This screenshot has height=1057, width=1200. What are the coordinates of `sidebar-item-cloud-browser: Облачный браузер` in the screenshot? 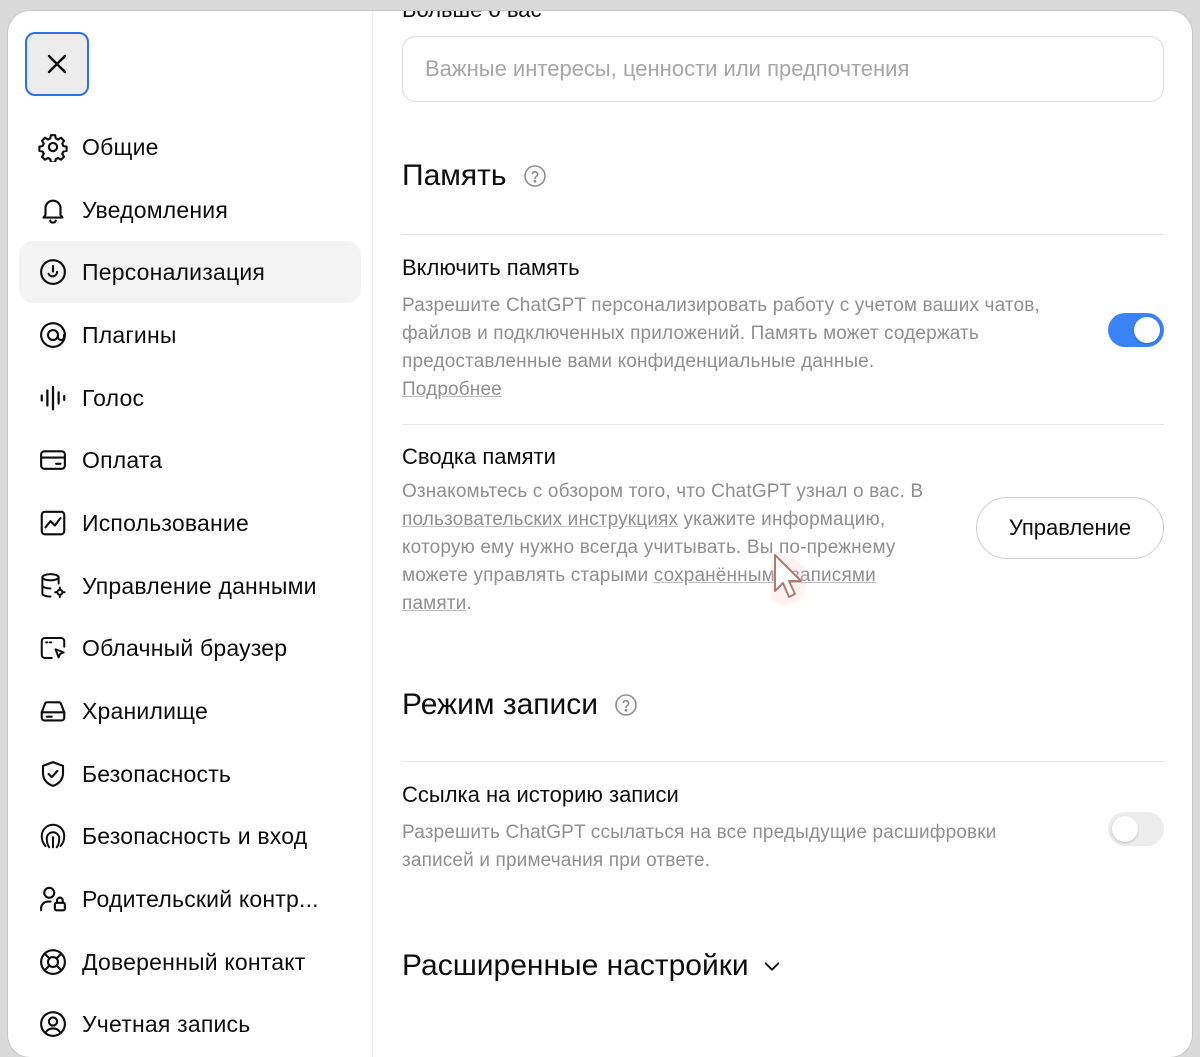 It's located at (190, 648).